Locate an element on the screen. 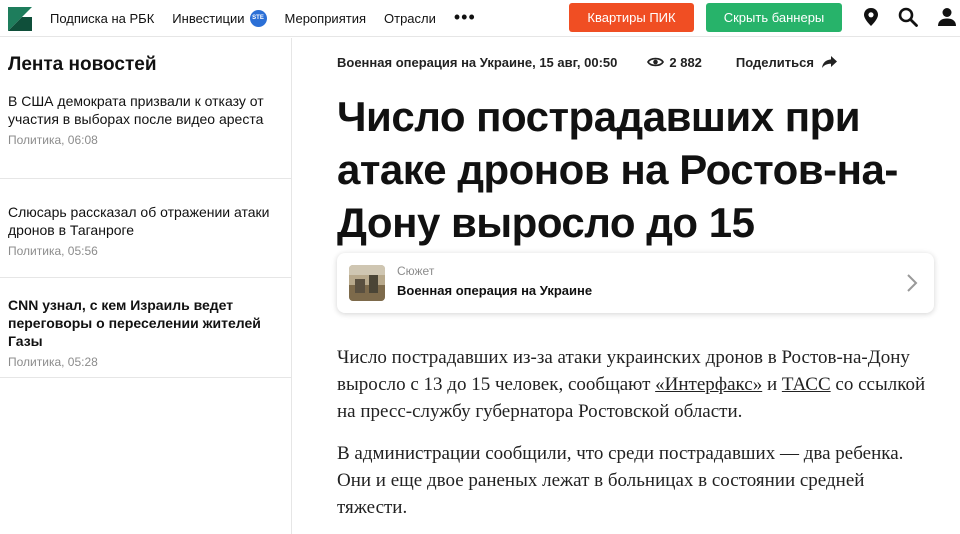  story-name: Военная операция на Украине is located at coordinates (495, 290).